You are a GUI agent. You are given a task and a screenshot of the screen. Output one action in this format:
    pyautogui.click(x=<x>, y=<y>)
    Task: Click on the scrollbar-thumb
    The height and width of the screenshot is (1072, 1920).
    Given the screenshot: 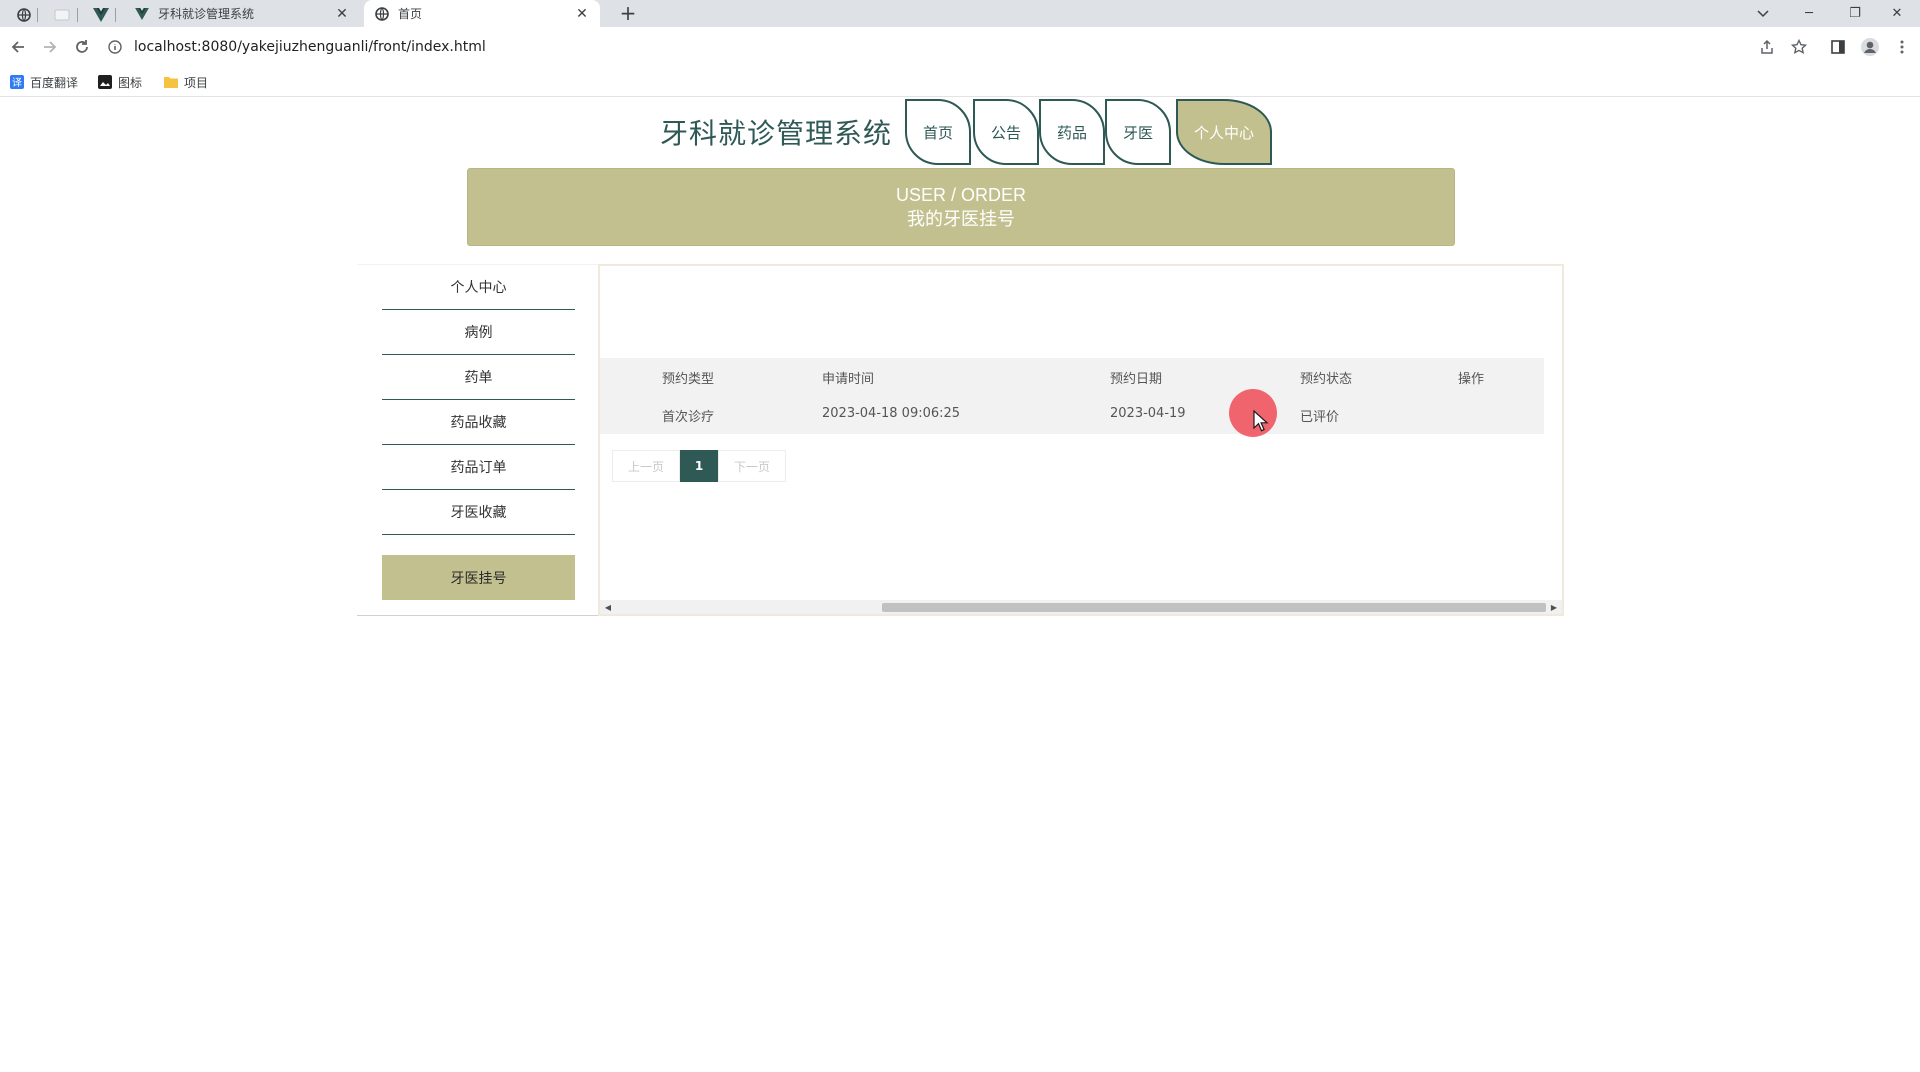 What is the action you would take?
    pyautogui.click(x=1214, y=607)
    